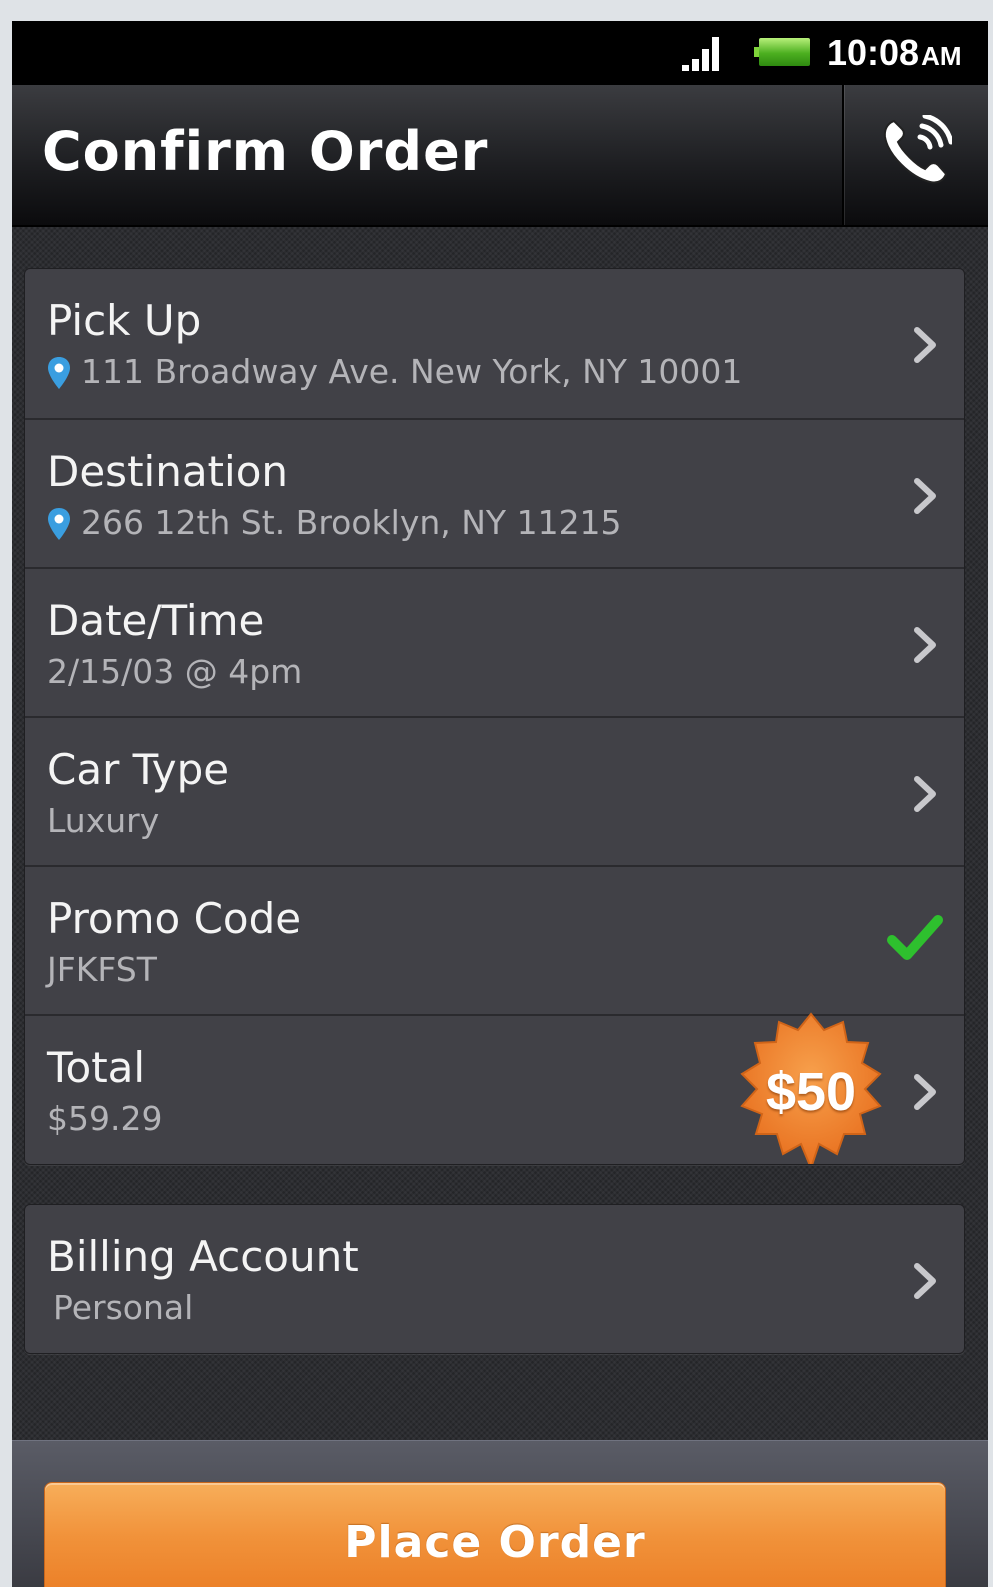 The width and height of the screenshot is (993, 1587). Describe the element at coordinates (941, 56) in the screenshot. I see `clock-ampm: AM` at that location.